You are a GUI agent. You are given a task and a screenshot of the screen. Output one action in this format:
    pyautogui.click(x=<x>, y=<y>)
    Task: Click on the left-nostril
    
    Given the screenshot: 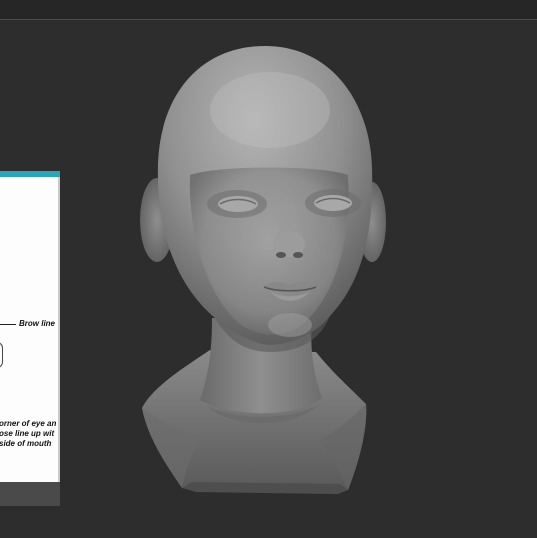 What is the action you would take?
    pyautogui.click(x=281, y=255)
    